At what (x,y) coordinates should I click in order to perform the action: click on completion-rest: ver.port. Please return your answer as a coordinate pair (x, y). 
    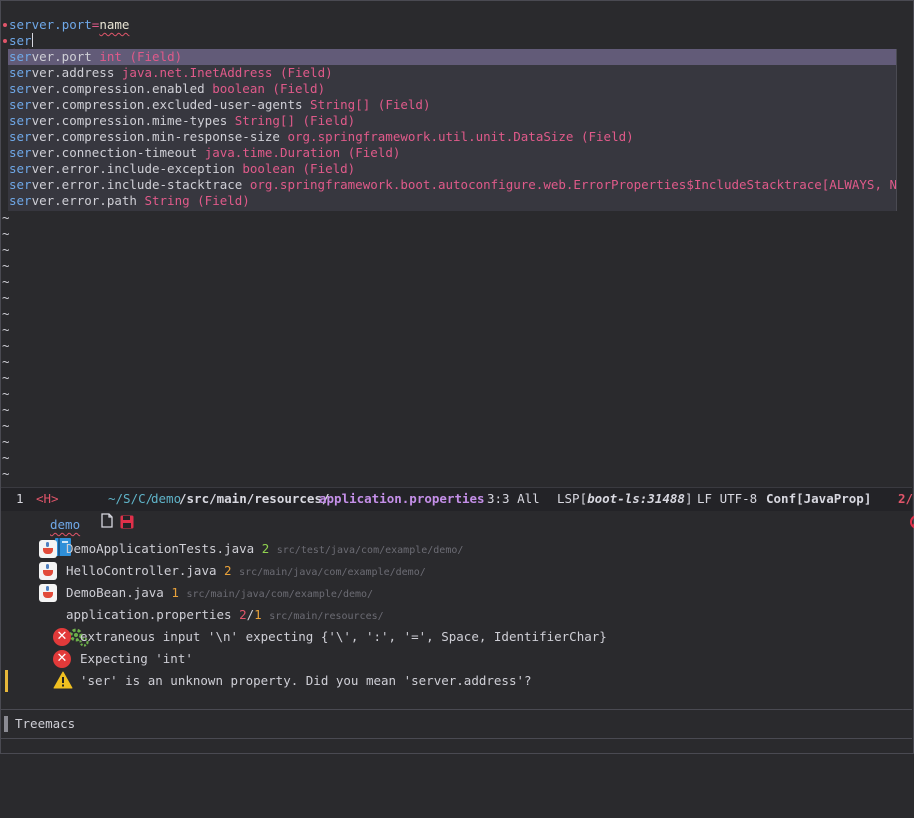
    Looking at the image, I should click on (61, 56).